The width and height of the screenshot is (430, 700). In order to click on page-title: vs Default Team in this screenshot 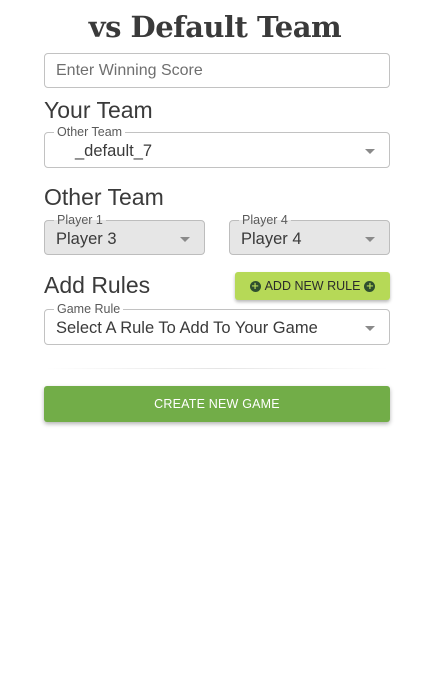, I will do `click(215, 27)`.